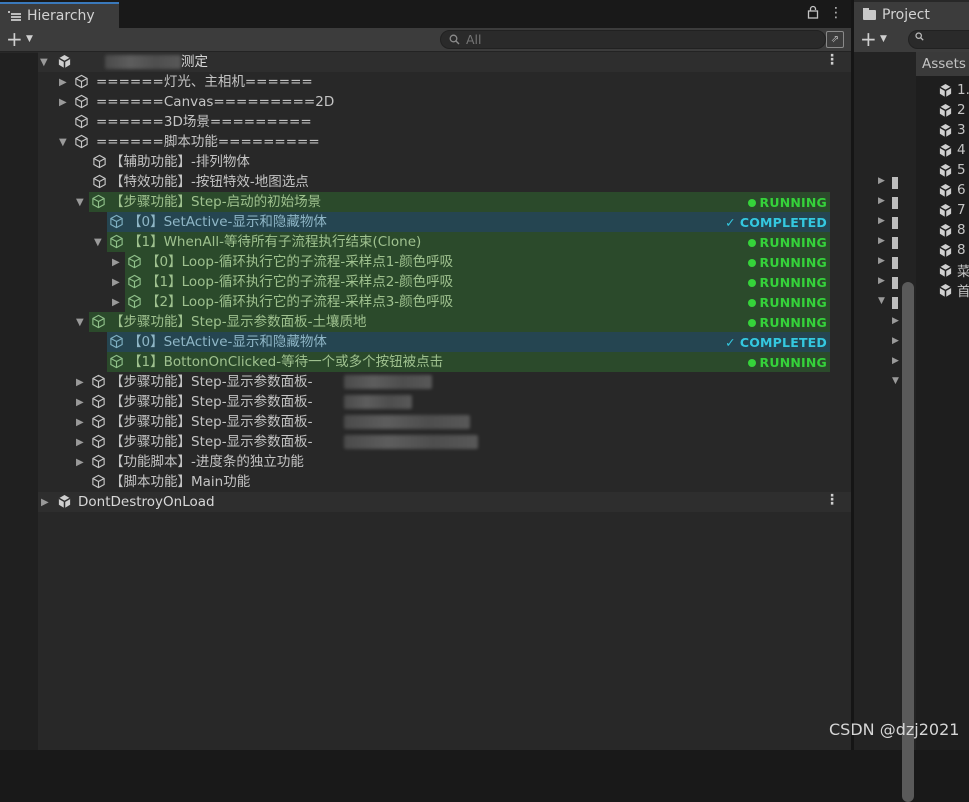 This screenshot has height=802, width=969. What do you see at coordinates (813, 14) in the screenshot?
I see `lock-icon` at bounding box center [813, 14].